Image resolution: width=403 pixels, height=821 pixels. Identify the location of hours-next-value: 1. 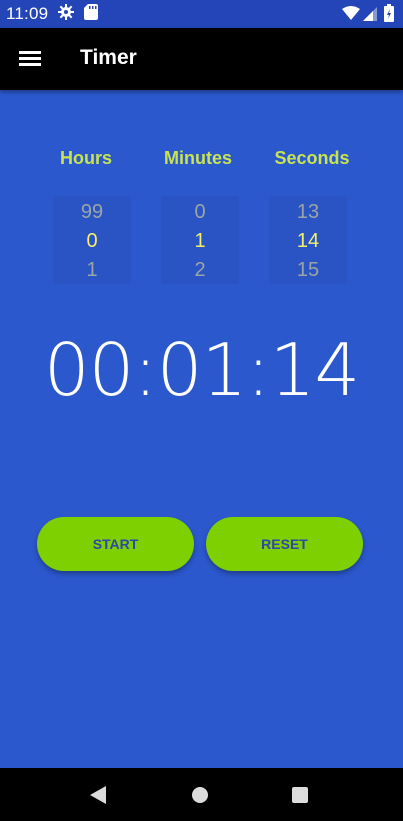
(92, 270).